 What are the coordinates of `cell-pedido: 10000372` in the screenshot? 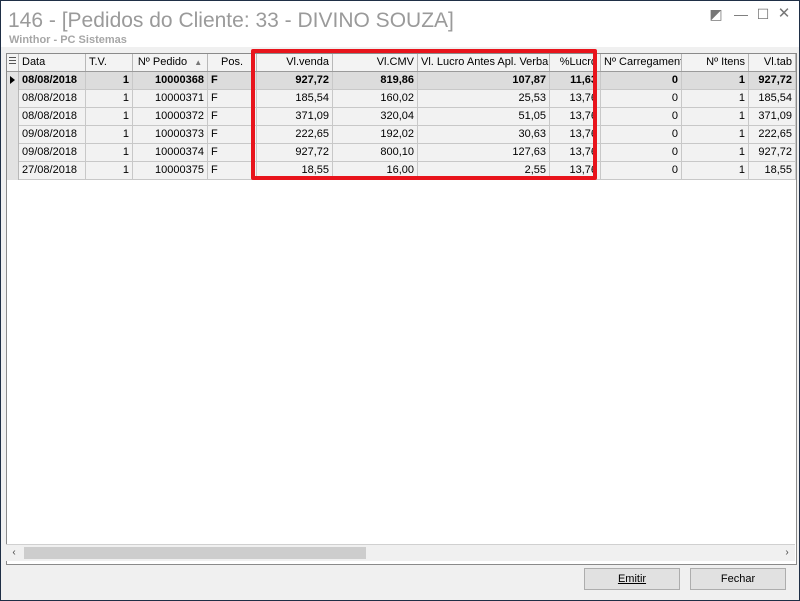 It's located at (170, 117).